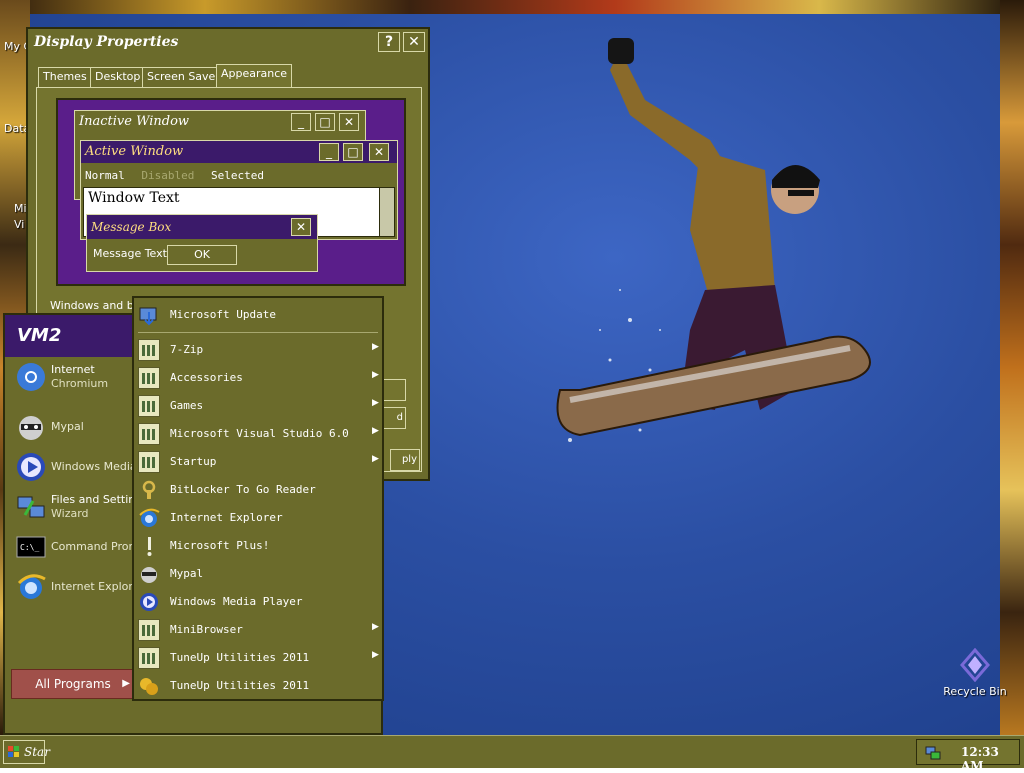 The image size is (1024, 773). What do you see at coordinates (67, 426) in the screenshot?
I see `pinned-label: Mypal` at bounding box center [67, 426].